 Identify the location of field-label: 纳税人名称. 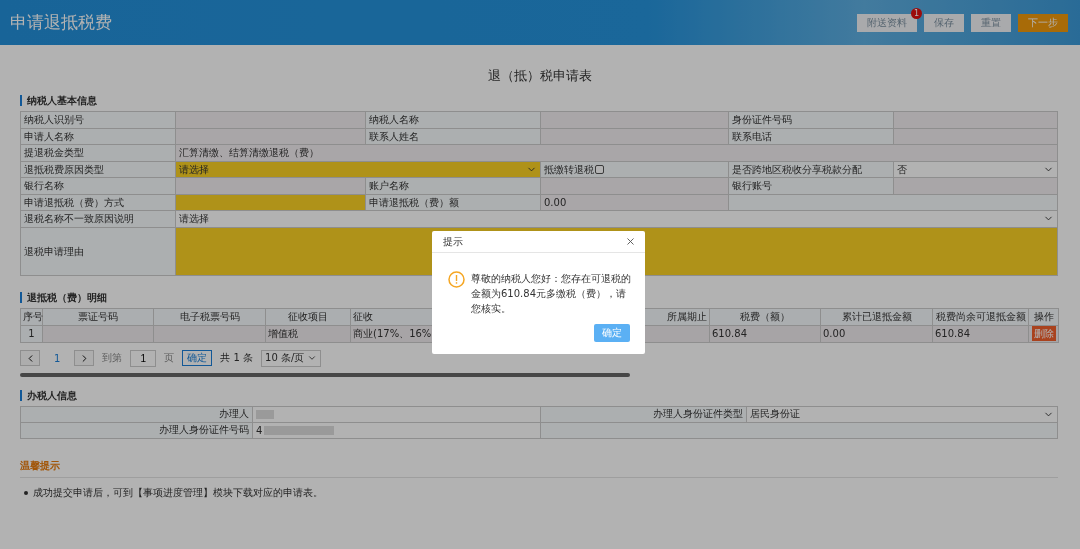
(394, 120).